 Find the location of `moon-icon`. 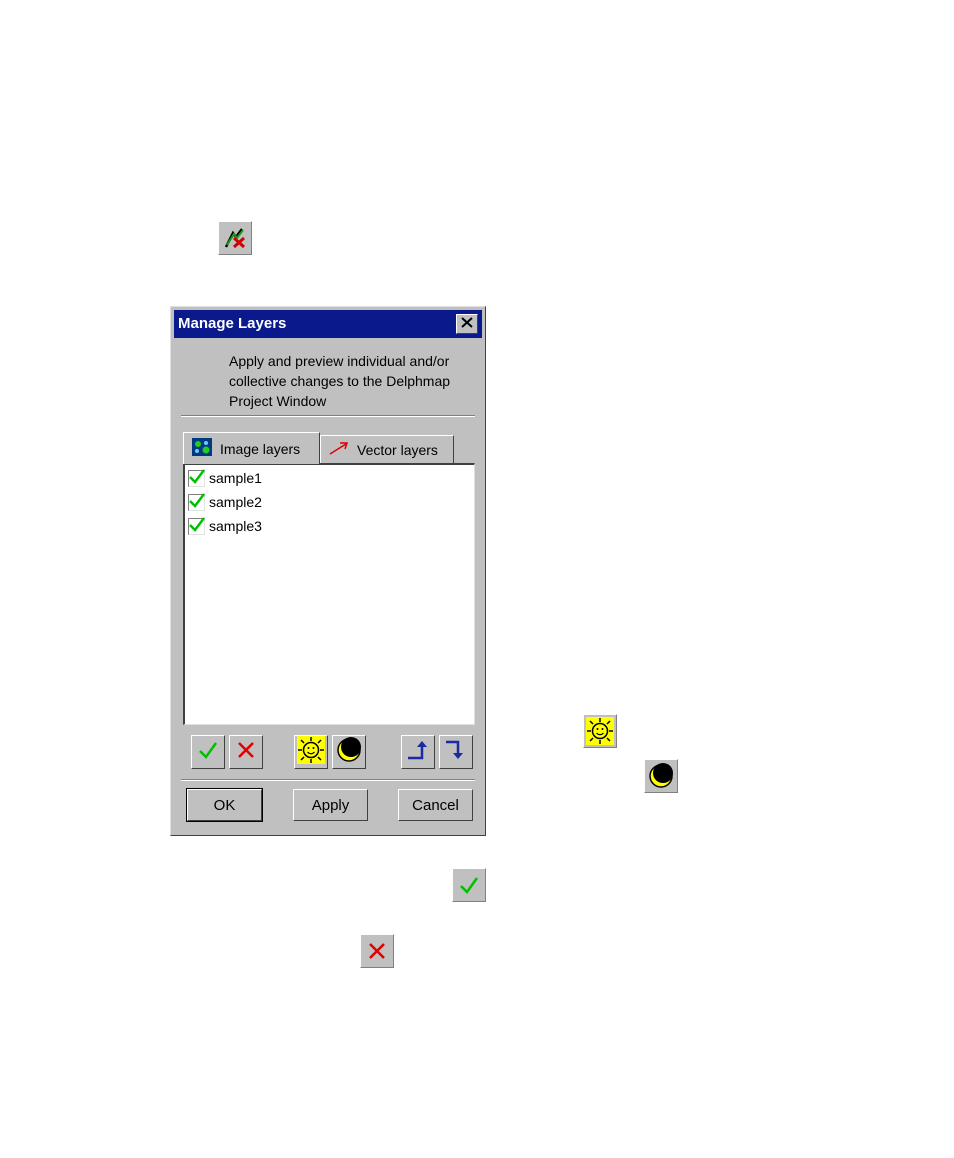

moon-icon is located at coordinates (661, 776).